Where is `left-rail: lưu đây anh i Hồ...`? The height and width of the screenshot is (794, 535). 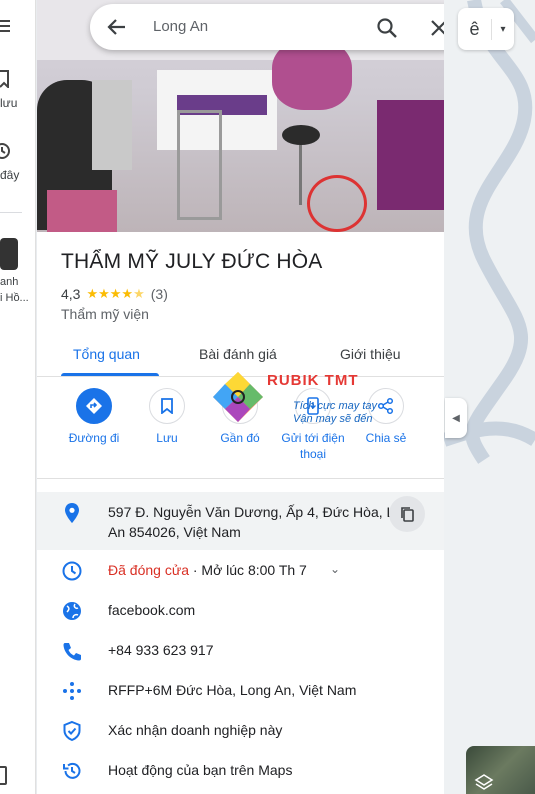 left-rail: lưu đây anh i Hồ... is located at coordinates (18, 397).